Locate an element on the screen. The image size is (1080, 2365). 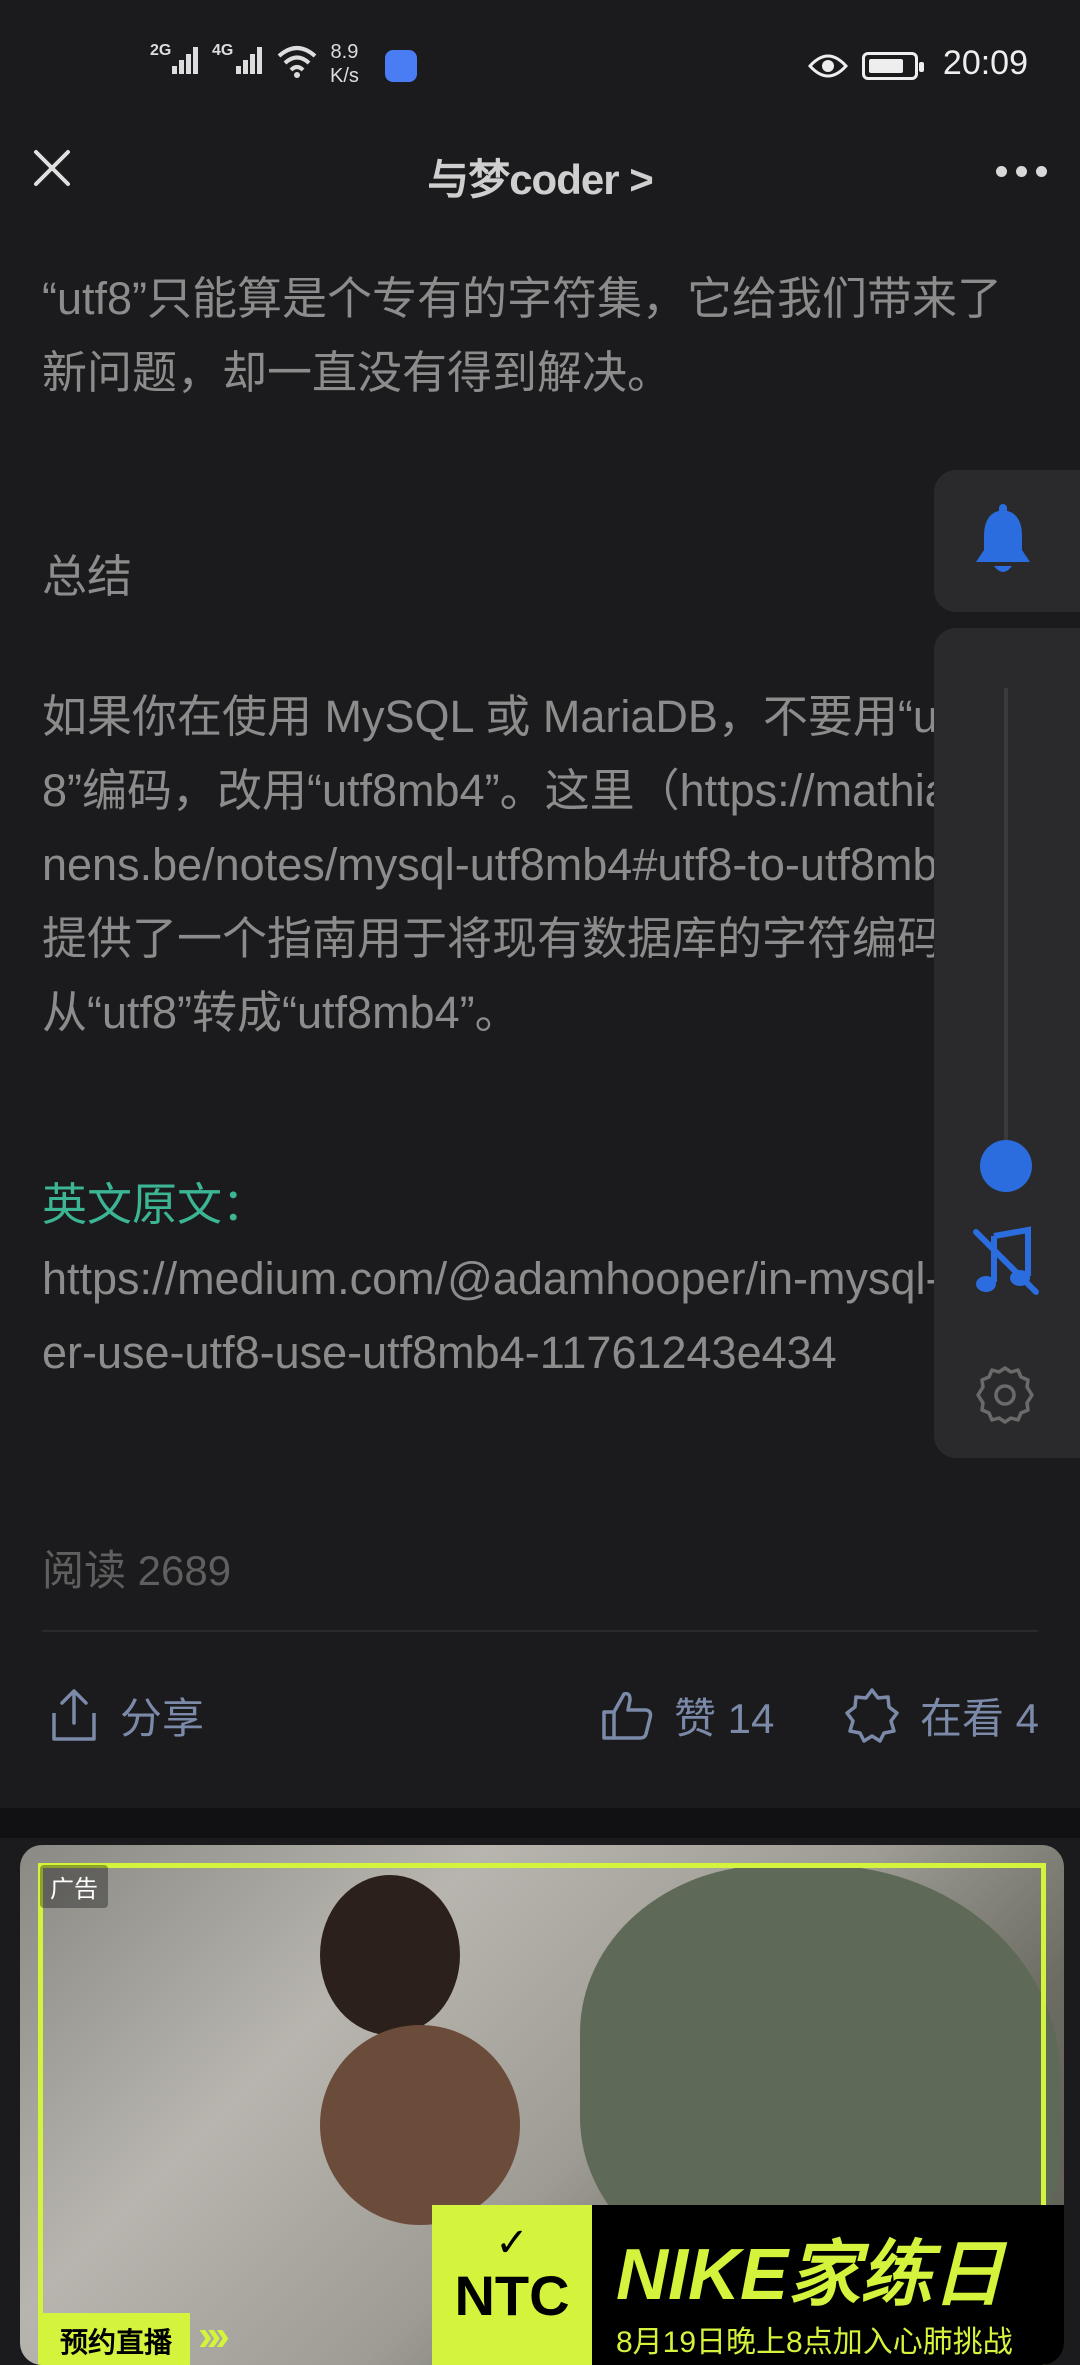
like-label: 赞 14 is located at coordinates (724, 1718).